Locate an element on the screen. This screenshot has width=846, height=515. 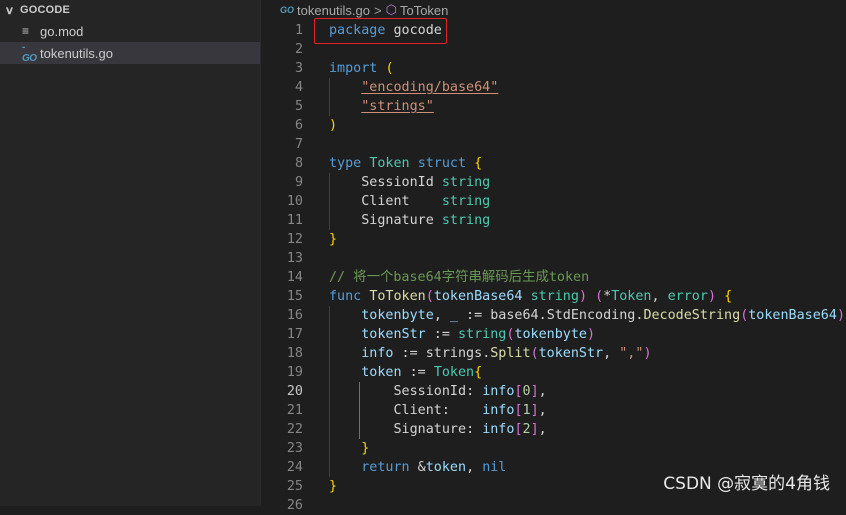
code-line: 14 // 将一个base64字符串解码后生成token is located at coordinates (554, 277).